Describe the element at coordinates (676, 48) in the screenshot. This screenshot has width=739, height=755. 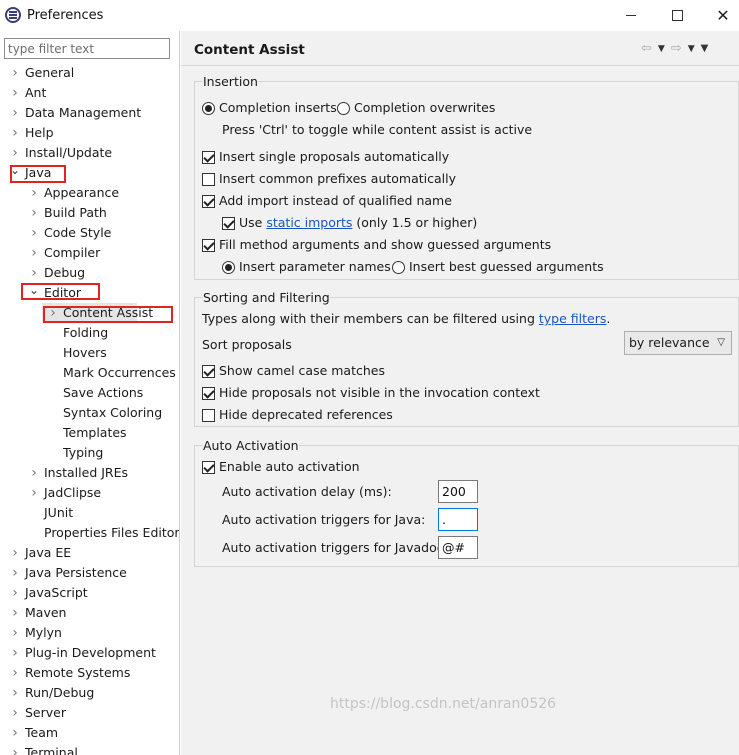
I see `forward-arrow-icon: ⇨` at that location.